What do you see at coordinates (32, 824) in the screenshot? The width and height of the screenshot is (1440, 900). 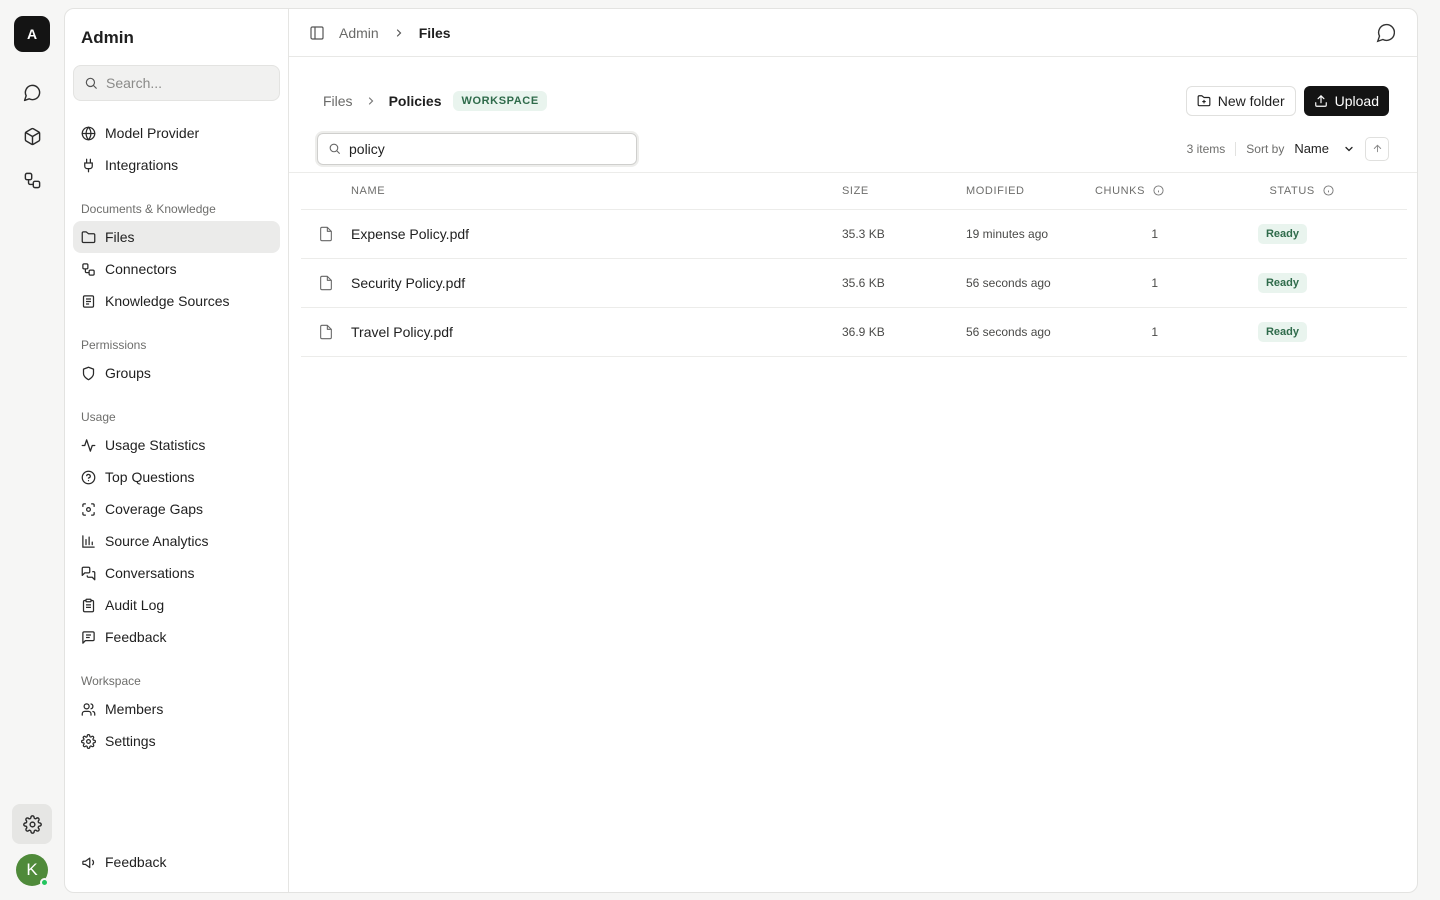 I see `settings-gear-icon` at bounding box center [32, 824].